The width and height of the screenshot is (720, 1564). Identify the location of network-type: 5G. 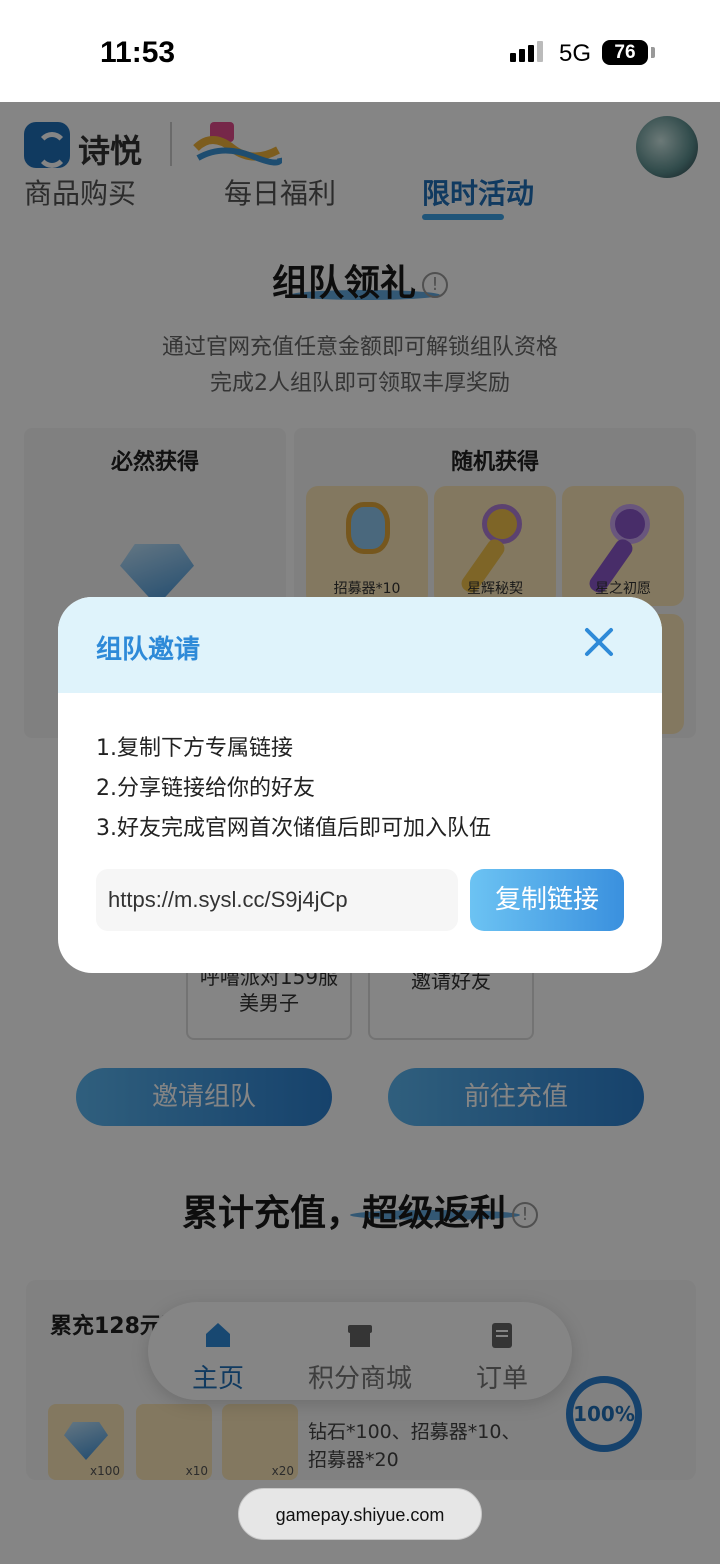
(575, 53).